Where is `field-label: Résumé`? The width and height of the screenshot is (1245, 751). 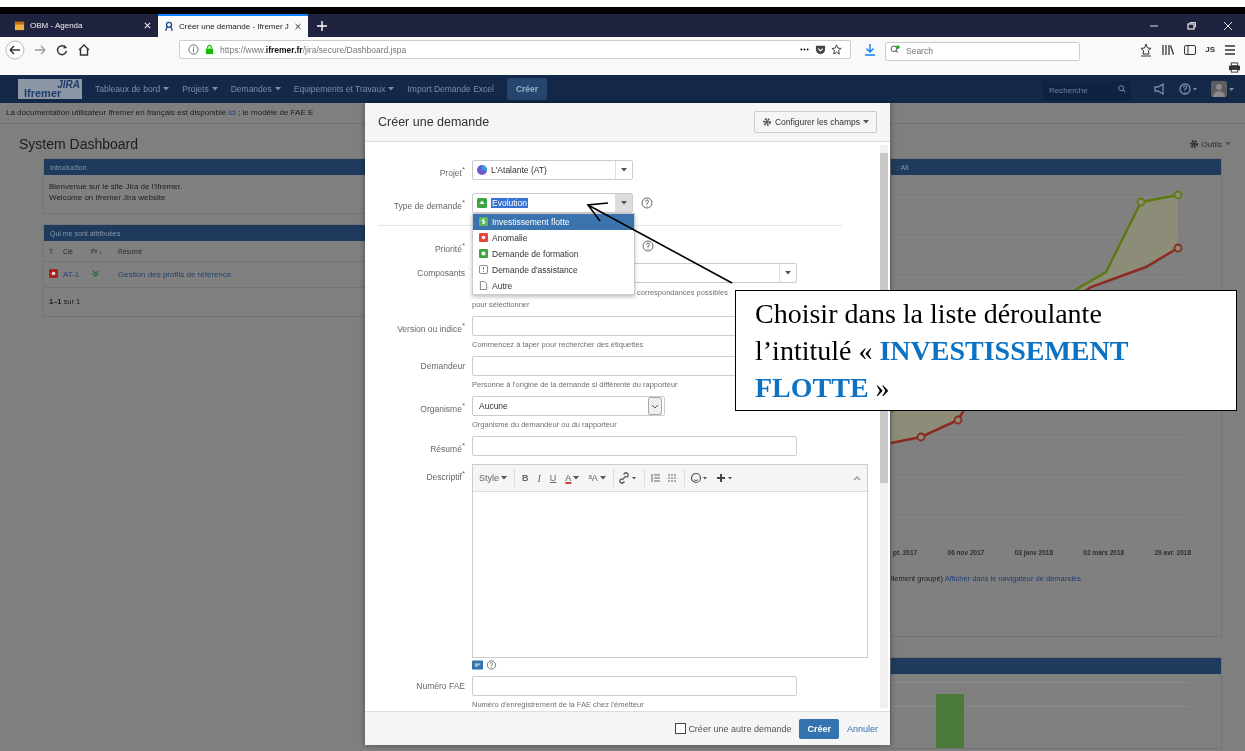
field-label: Résumé is located at coordinates (446, 449).